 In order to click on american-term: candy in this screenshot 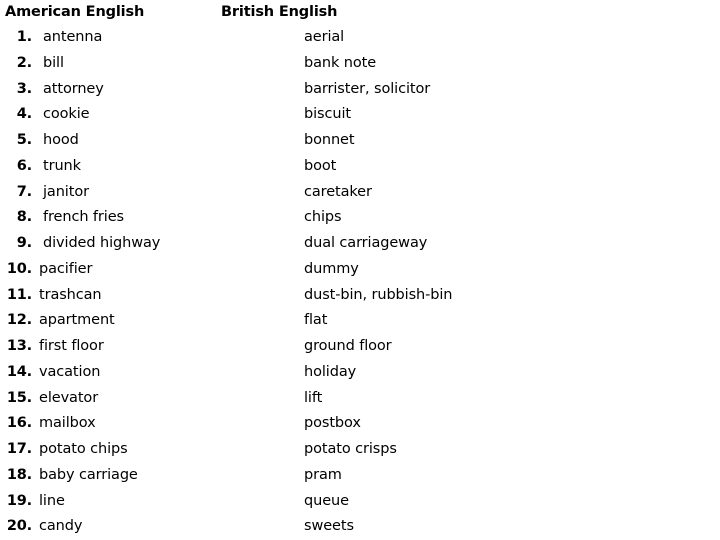, I will do `click(61, 526)`.